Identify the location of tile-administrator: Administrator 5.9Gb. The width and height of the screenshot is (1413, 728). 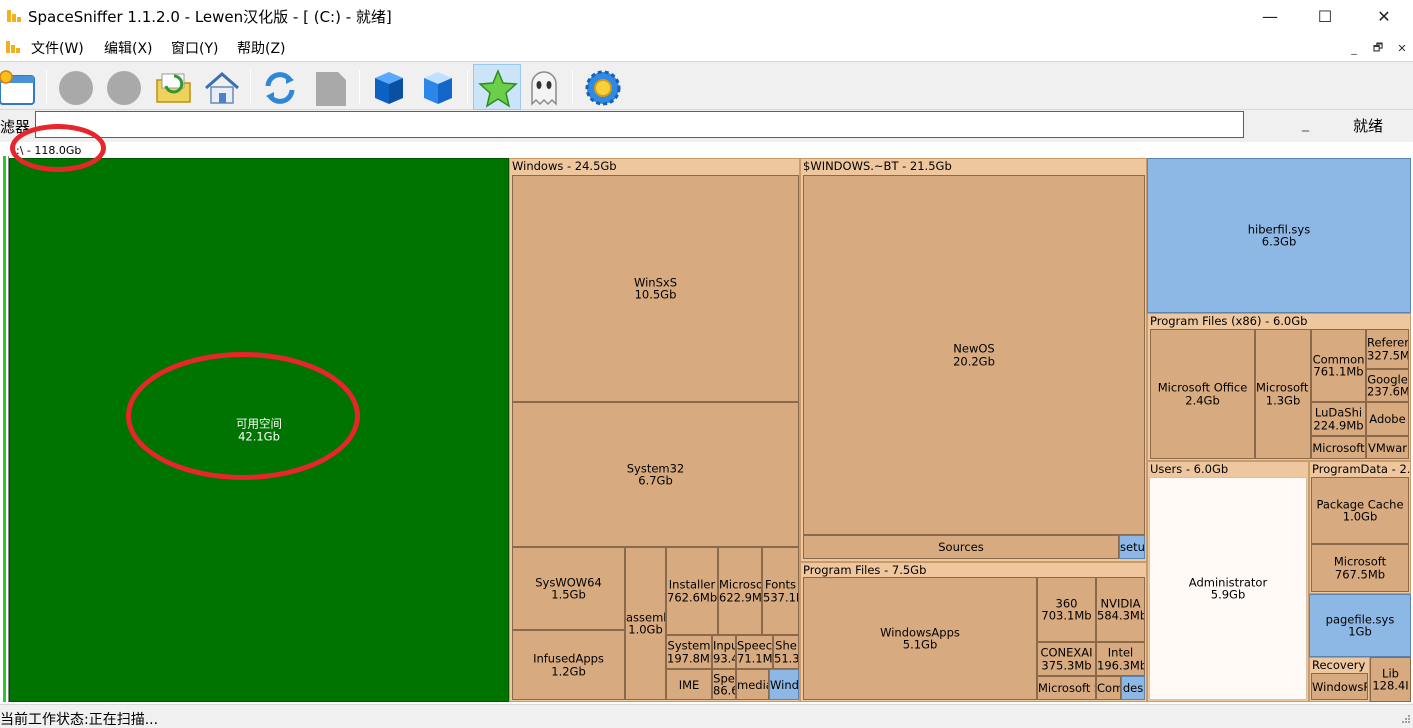
(1228, 588).